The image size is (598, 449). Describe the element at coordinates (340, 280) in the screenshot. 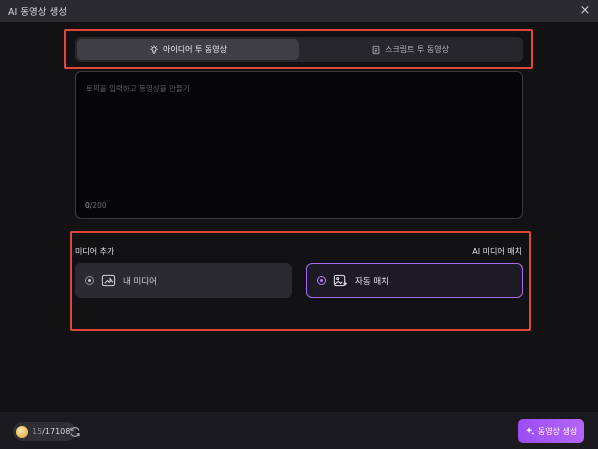

I see `image-sparkle-icon` at that location.